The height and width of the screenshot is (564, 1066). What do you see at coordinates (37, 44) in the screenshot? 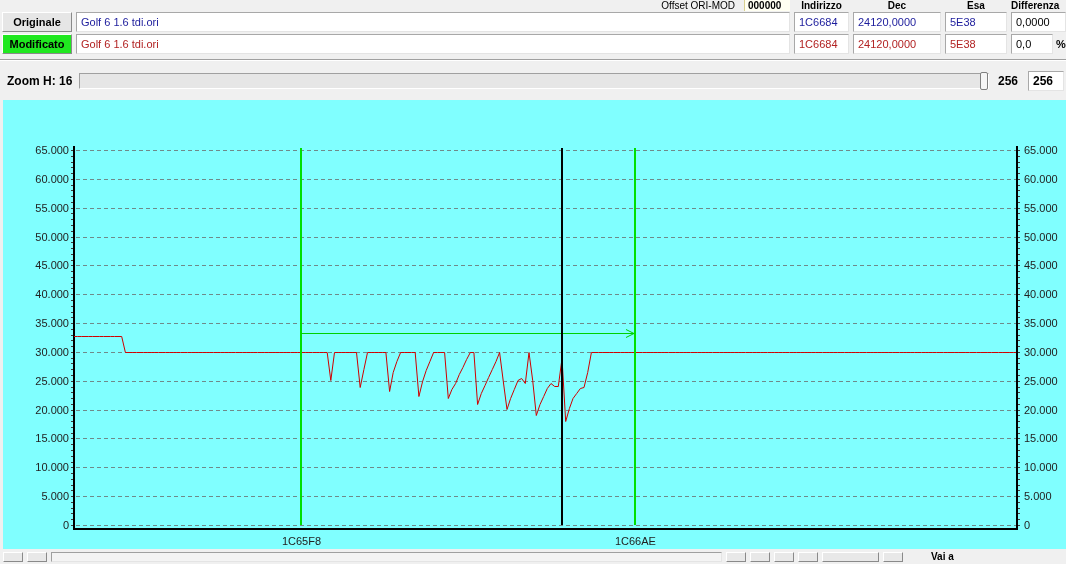
I see `file-button: Modificato` at bounding box center [37, 44].